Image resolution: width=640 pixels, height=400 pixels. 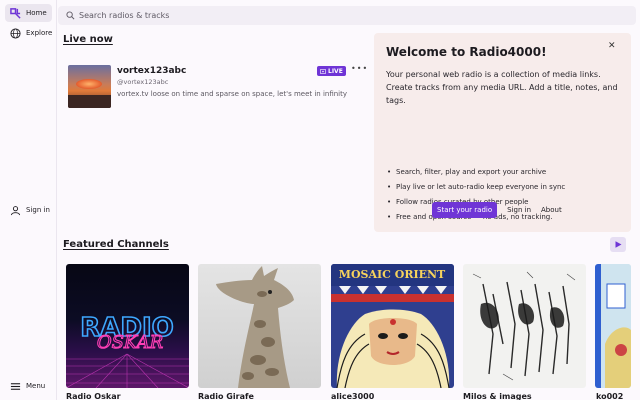 What do you see at coordinates (465, 210) in the screenshot?
I see `start-radio-button: Start your radio` at bounding box center [465, 210].